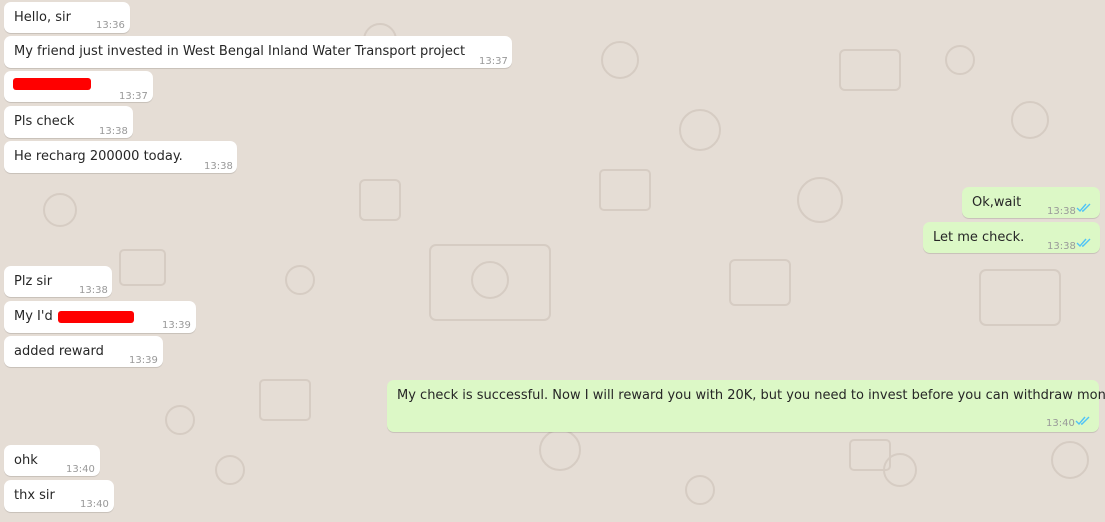 The image size is (1105, 522). I want to click on message-text: added reward, so click(59, 351).